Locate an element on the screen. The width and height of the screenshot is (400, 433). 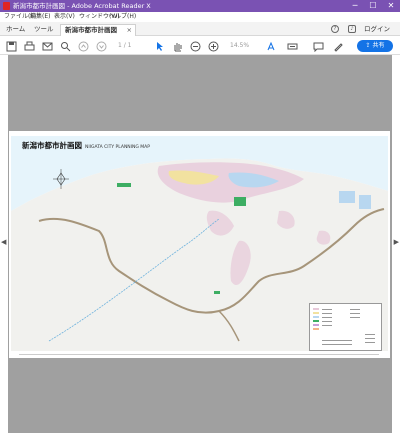
toolbar: 1 / 1 14.5% ⇪ 共有 is located at coordinates (200, 46).